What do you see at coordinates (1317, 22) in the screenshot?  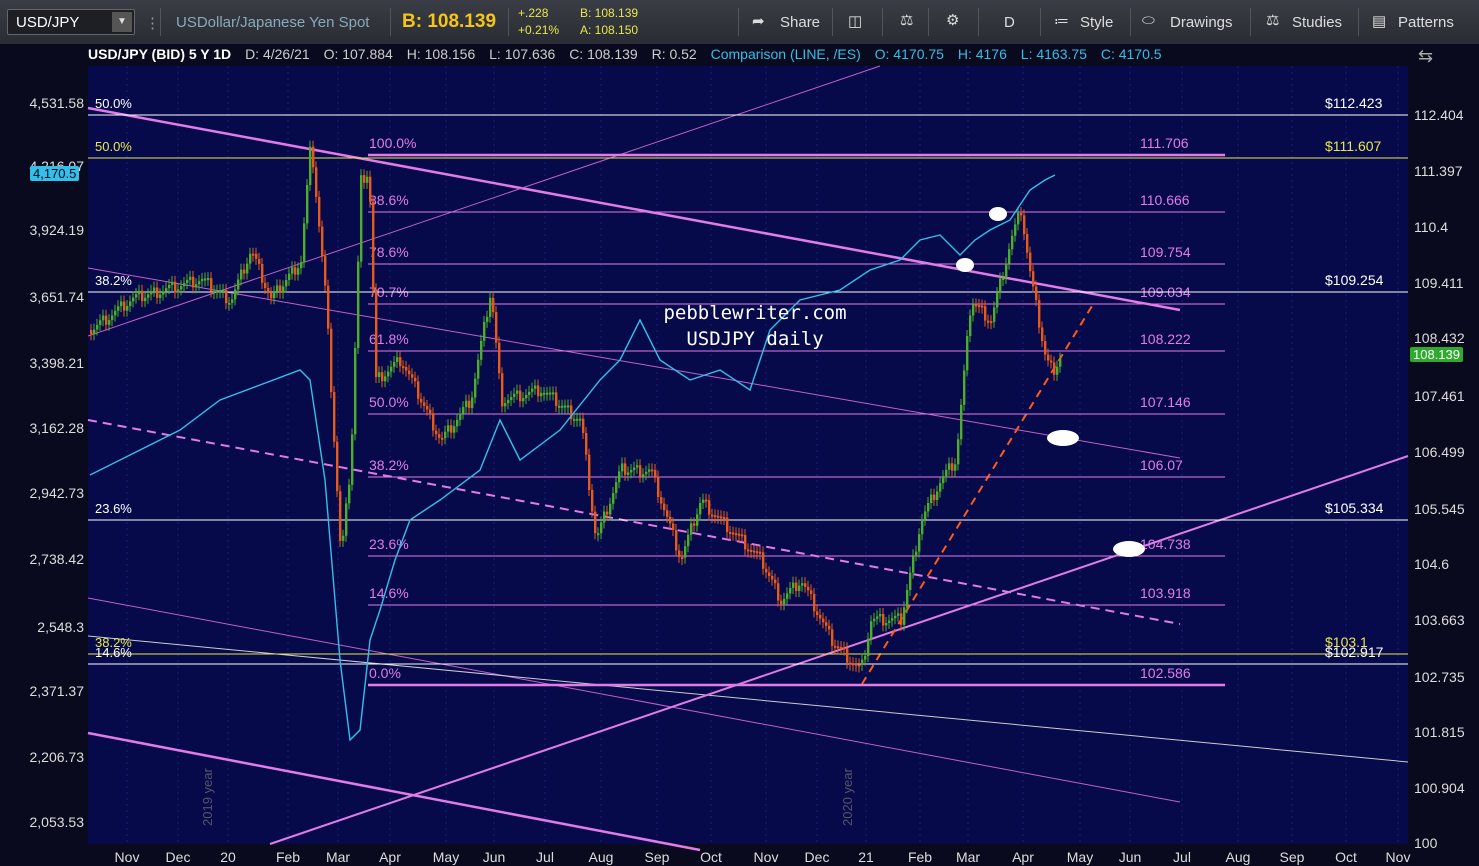 I see `studies-button: Studies` at bounding box center [1317, 22].